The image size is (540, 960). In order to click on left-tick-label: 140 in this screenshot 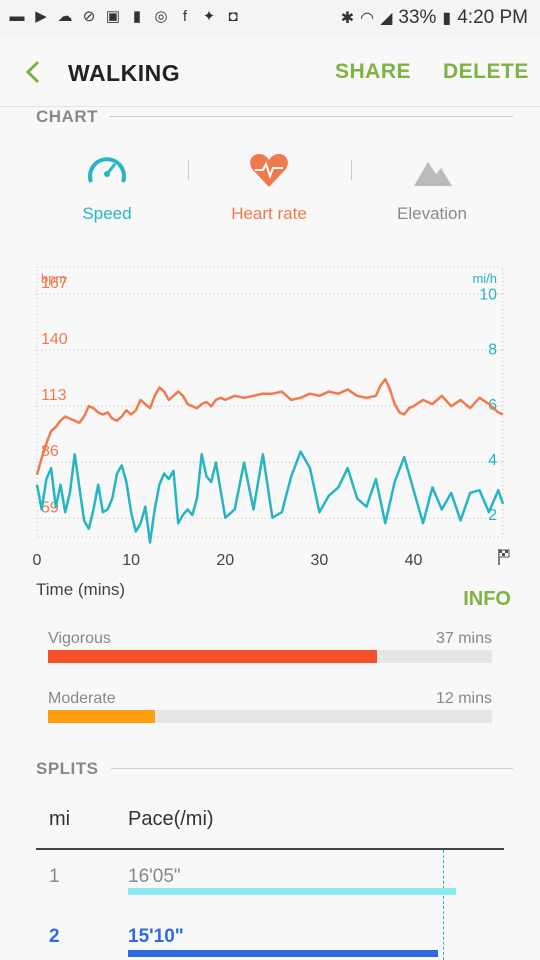, I will do `click(54, 339)`.